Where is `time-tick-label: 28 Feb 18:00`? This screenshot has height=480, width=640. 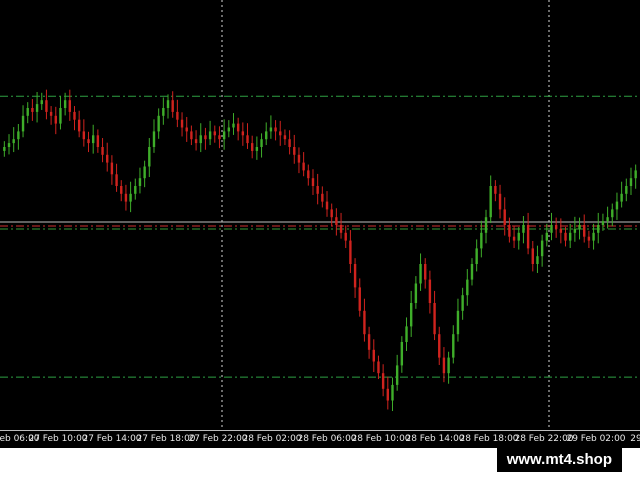 time-tick-label: 28 Feb 18:00 is located at coordinates (489, 439).